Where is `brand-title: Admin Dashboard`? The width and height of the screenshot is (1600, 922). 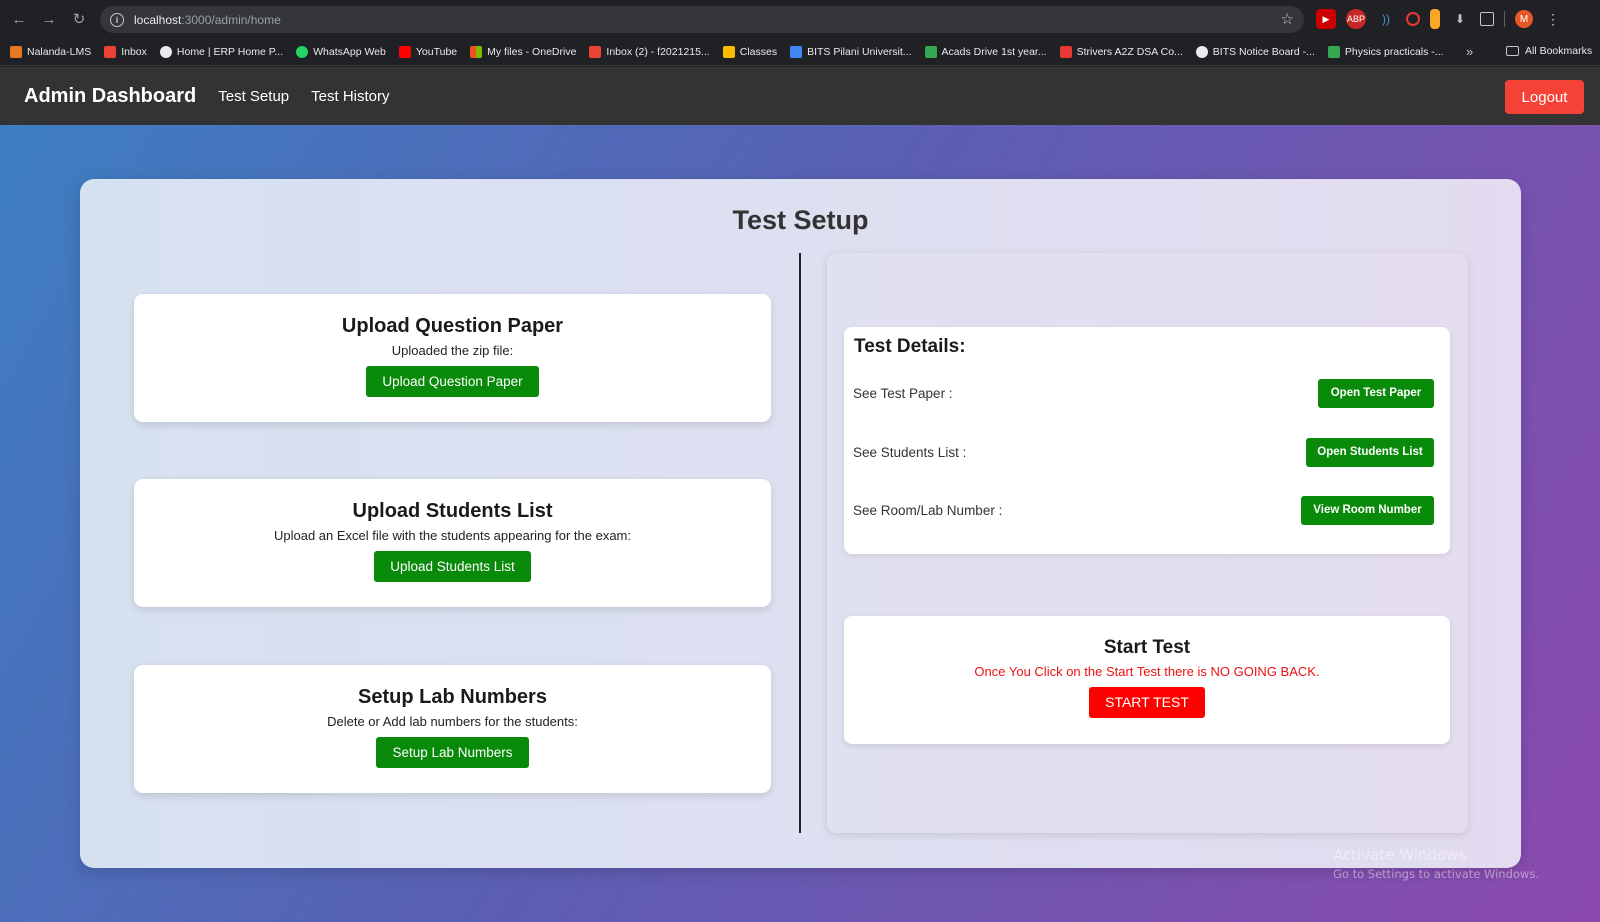
brand-title: Admin Dashboard is located at coordinates (110, 96).